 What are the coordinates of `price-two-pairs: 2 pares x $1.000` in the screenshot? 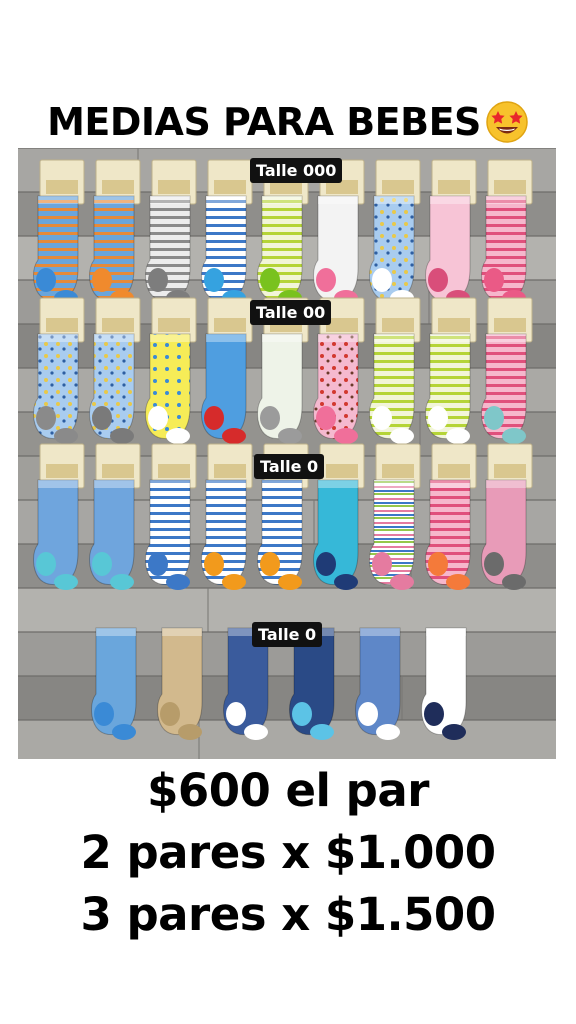 It's located at (288, 852).